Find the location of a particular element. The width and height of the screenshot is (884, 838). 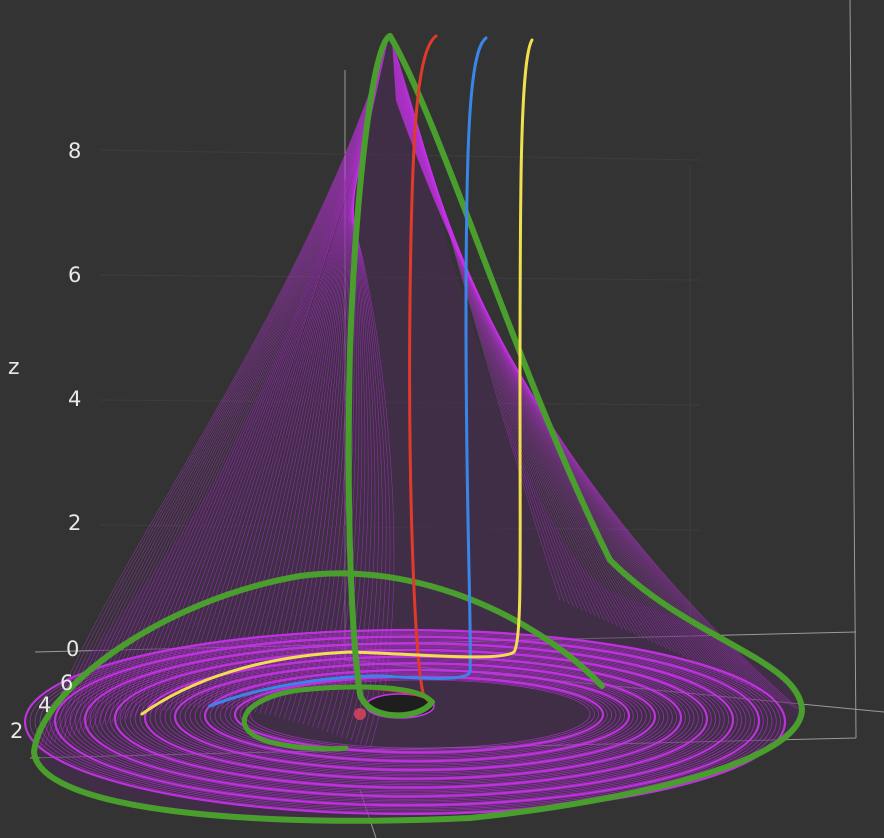

z-tick-0: 0 is located at coordinates (72, 649).